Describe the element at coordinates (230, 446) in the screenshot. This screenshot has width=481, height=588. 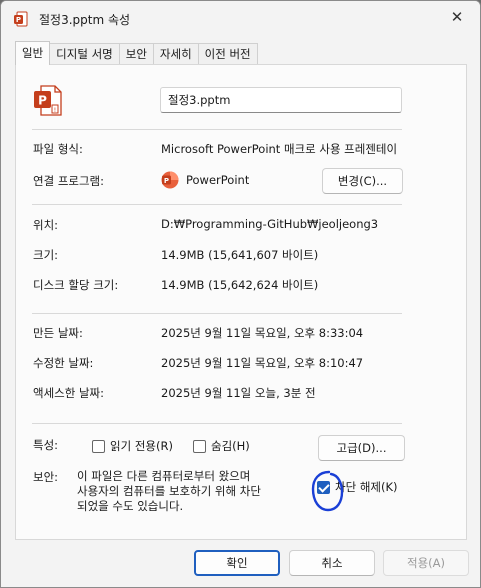
I see `hidden-checkbox-label: 숨김(H)` at that location.